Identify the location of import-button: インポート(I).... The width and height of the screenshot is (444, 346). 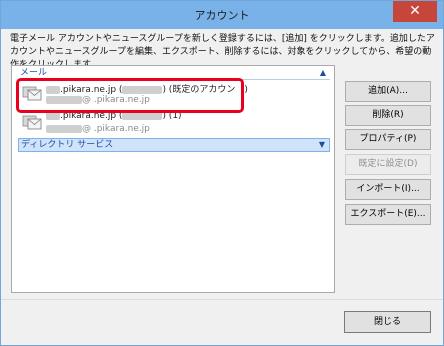
(388, 189).